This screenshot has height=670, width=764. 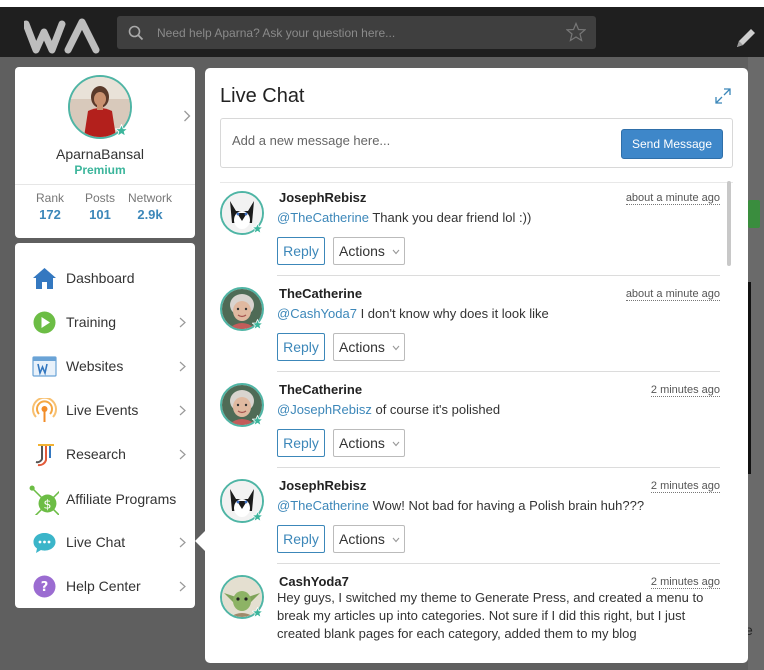 I want to click on stat-network: Network 2.9k, so click(x=150, y=206).